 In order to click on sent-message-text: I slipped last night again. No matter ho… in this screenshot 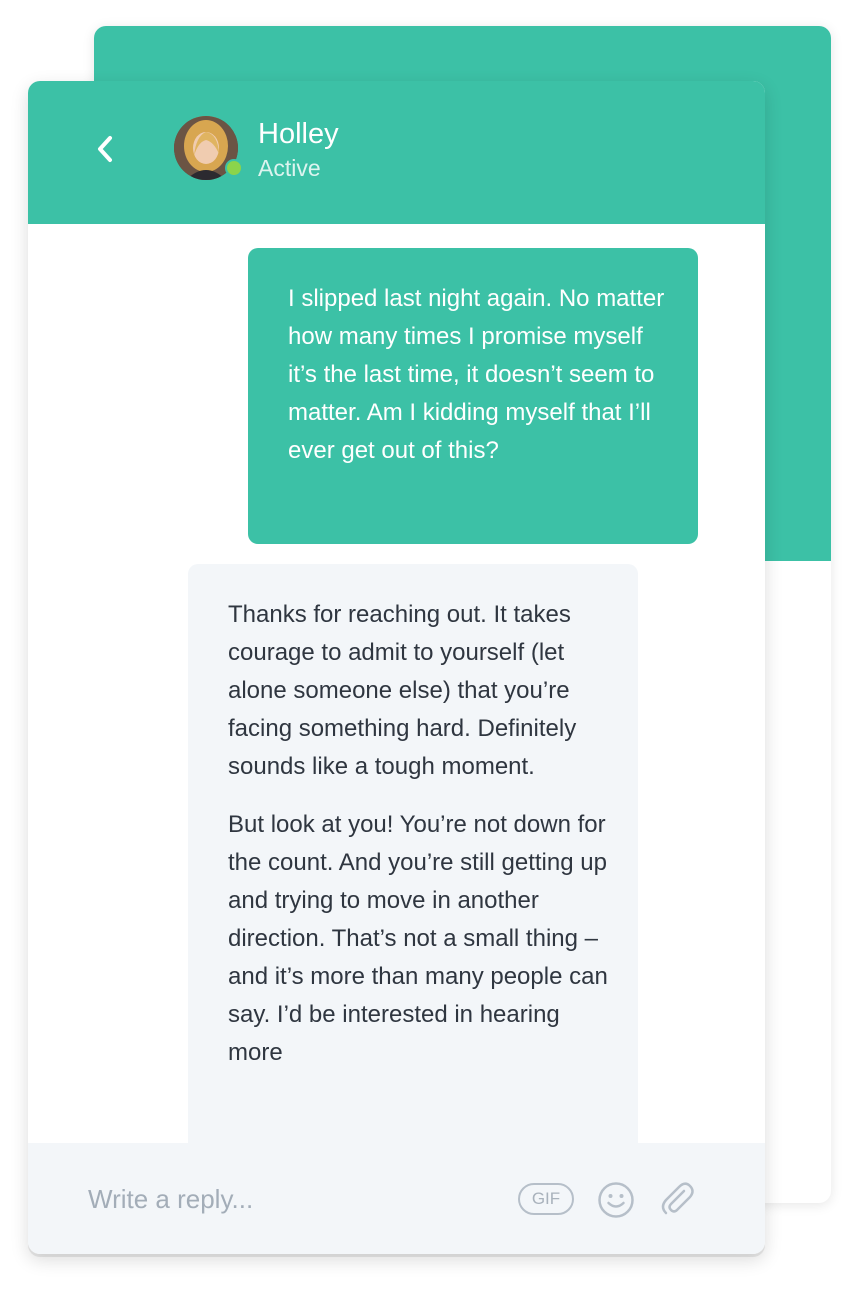, I will do `click(476, 374)`.